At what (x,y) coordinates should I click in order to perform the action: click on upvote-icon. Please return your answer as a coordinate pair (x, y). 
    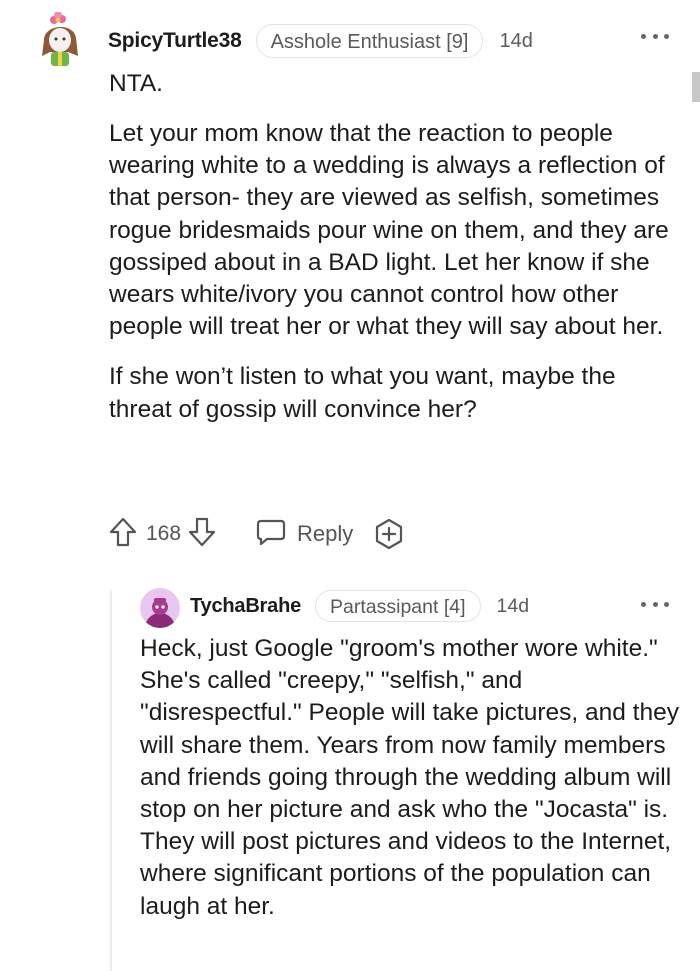
    Looking at the image, I should click on (123, 534).